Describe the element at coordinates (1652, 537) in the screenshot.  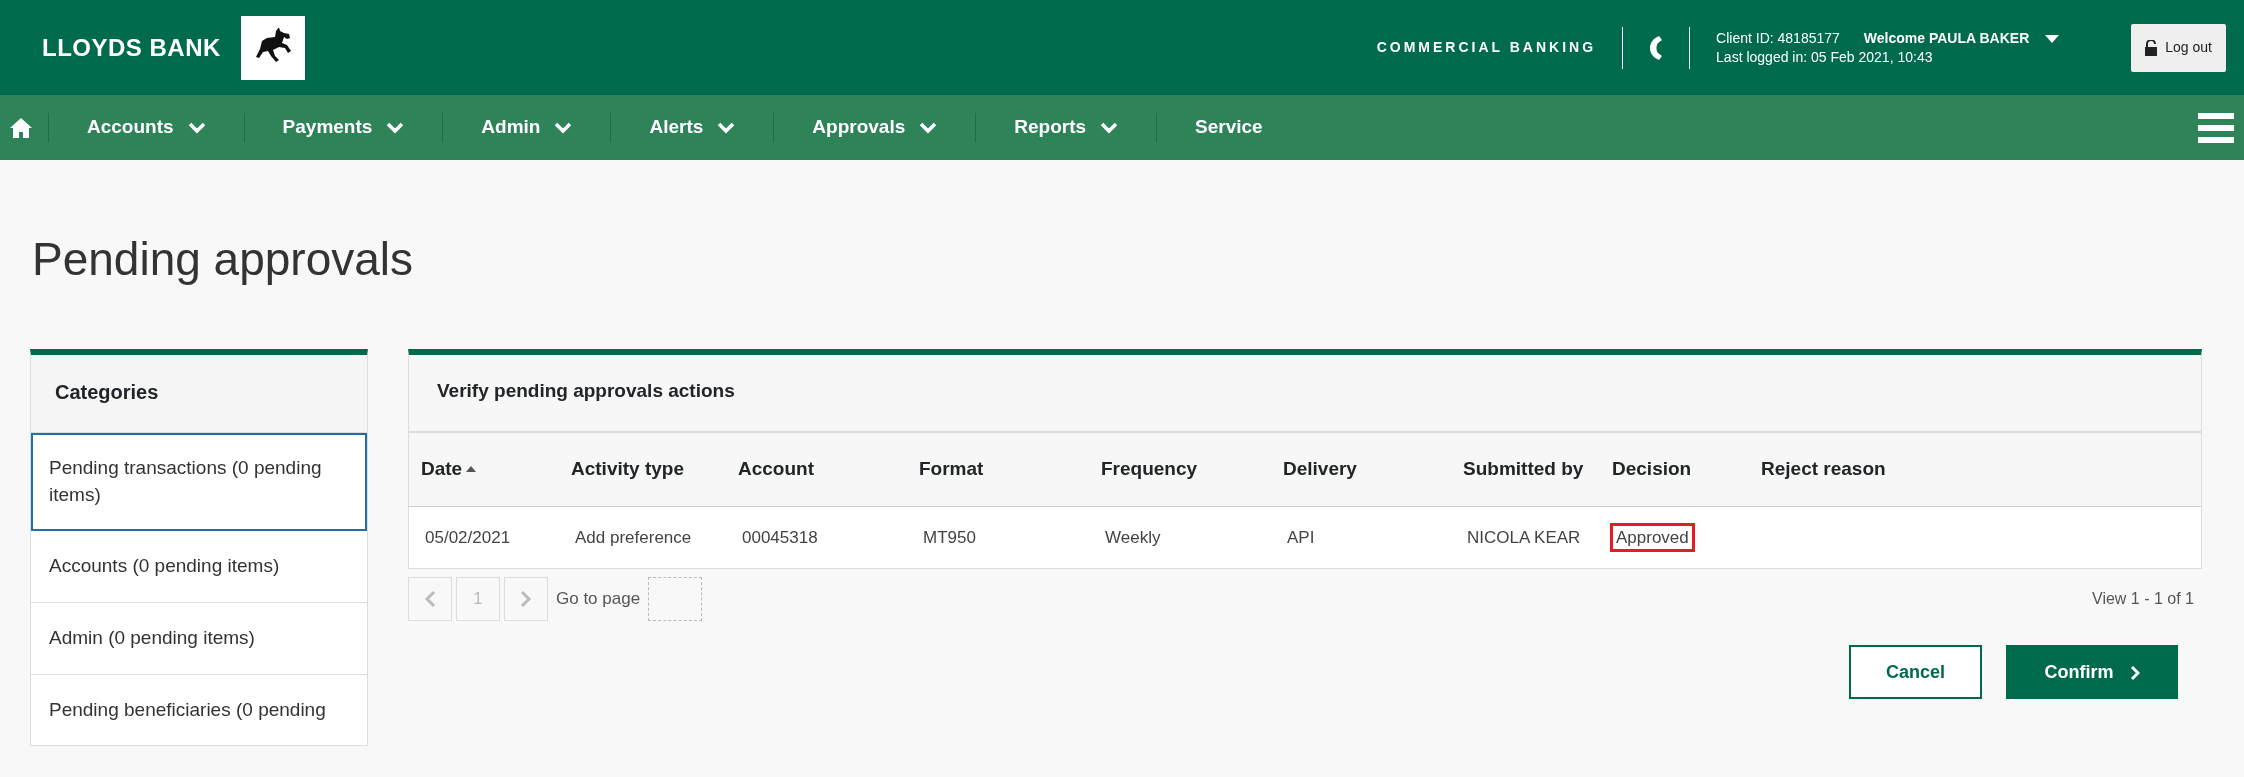
I see `table-cell: Approved` at that location.